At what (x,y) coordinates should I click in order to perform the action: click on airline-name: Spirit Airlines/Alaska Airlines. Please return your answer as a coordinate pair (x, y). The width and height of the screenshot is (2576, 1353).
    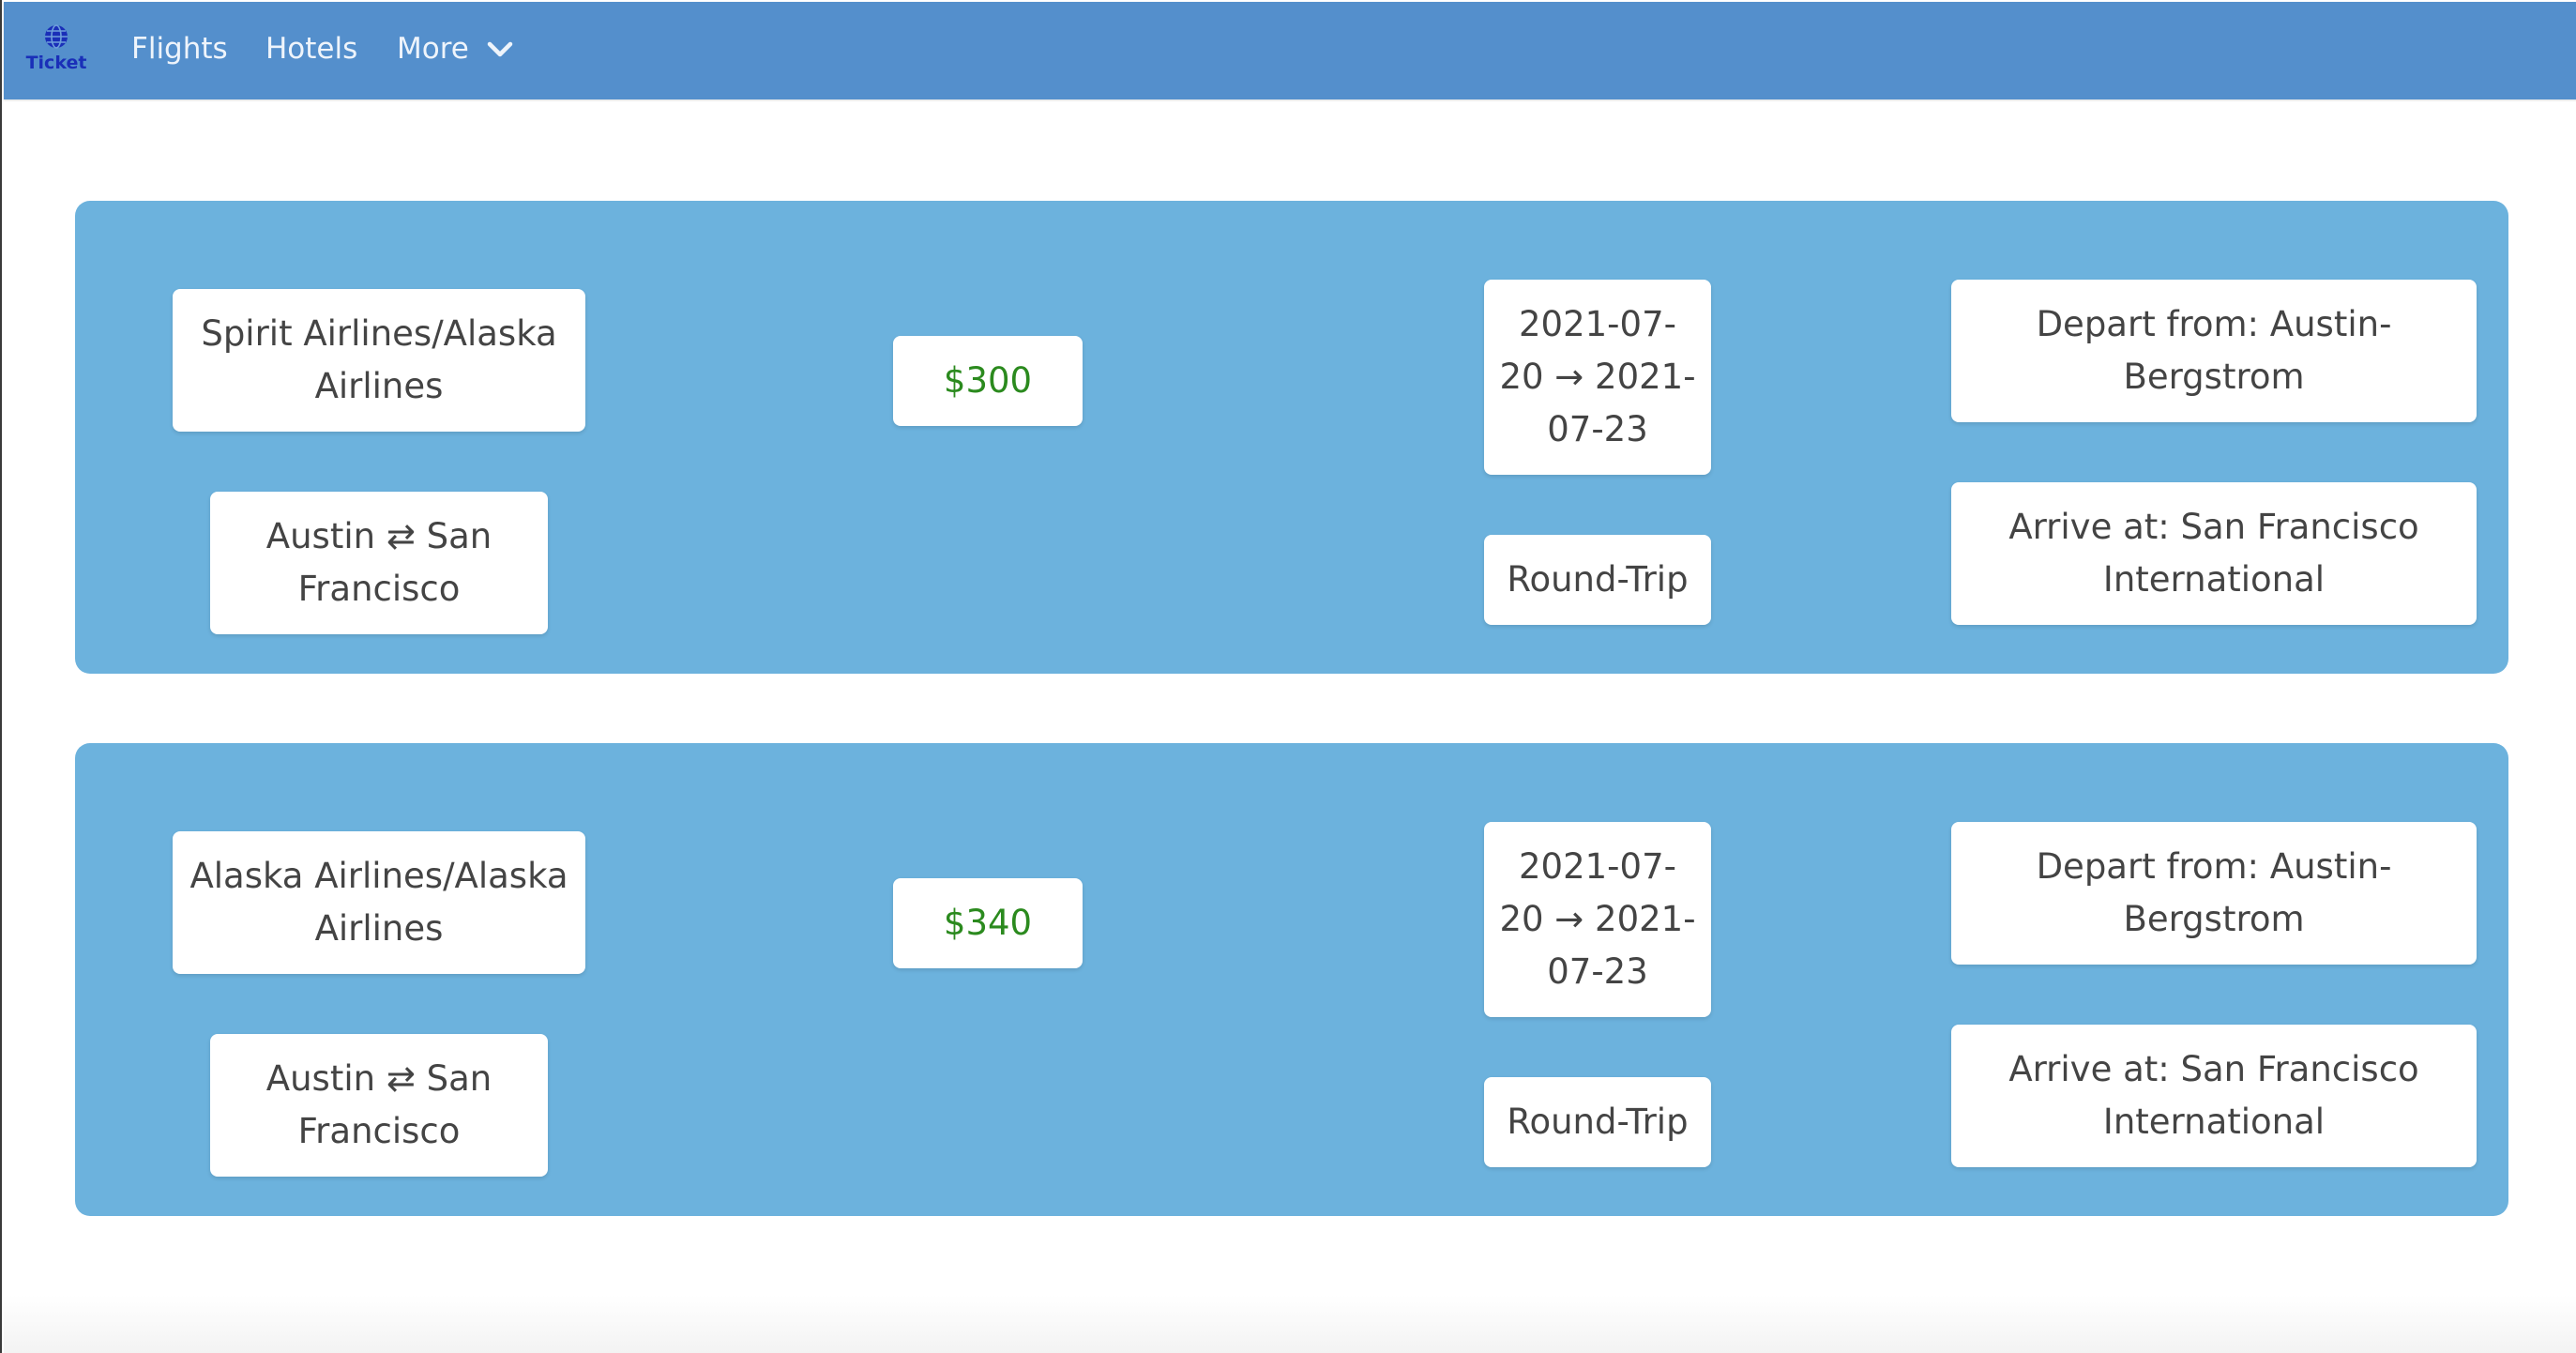
    Looking at the image, I should click on (379, 359).